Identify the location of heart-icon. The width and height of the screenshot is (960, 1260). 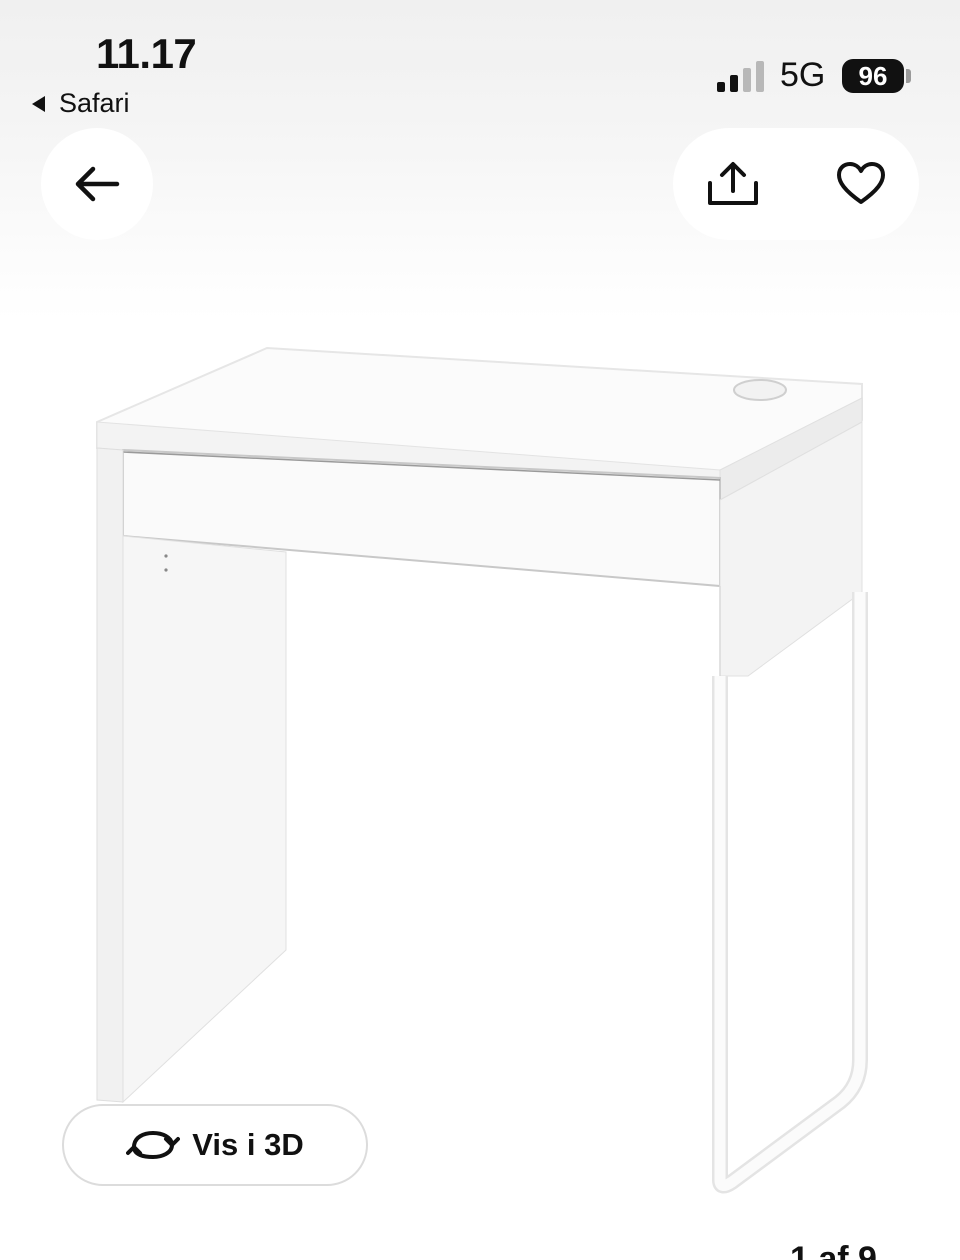
(861, 183).